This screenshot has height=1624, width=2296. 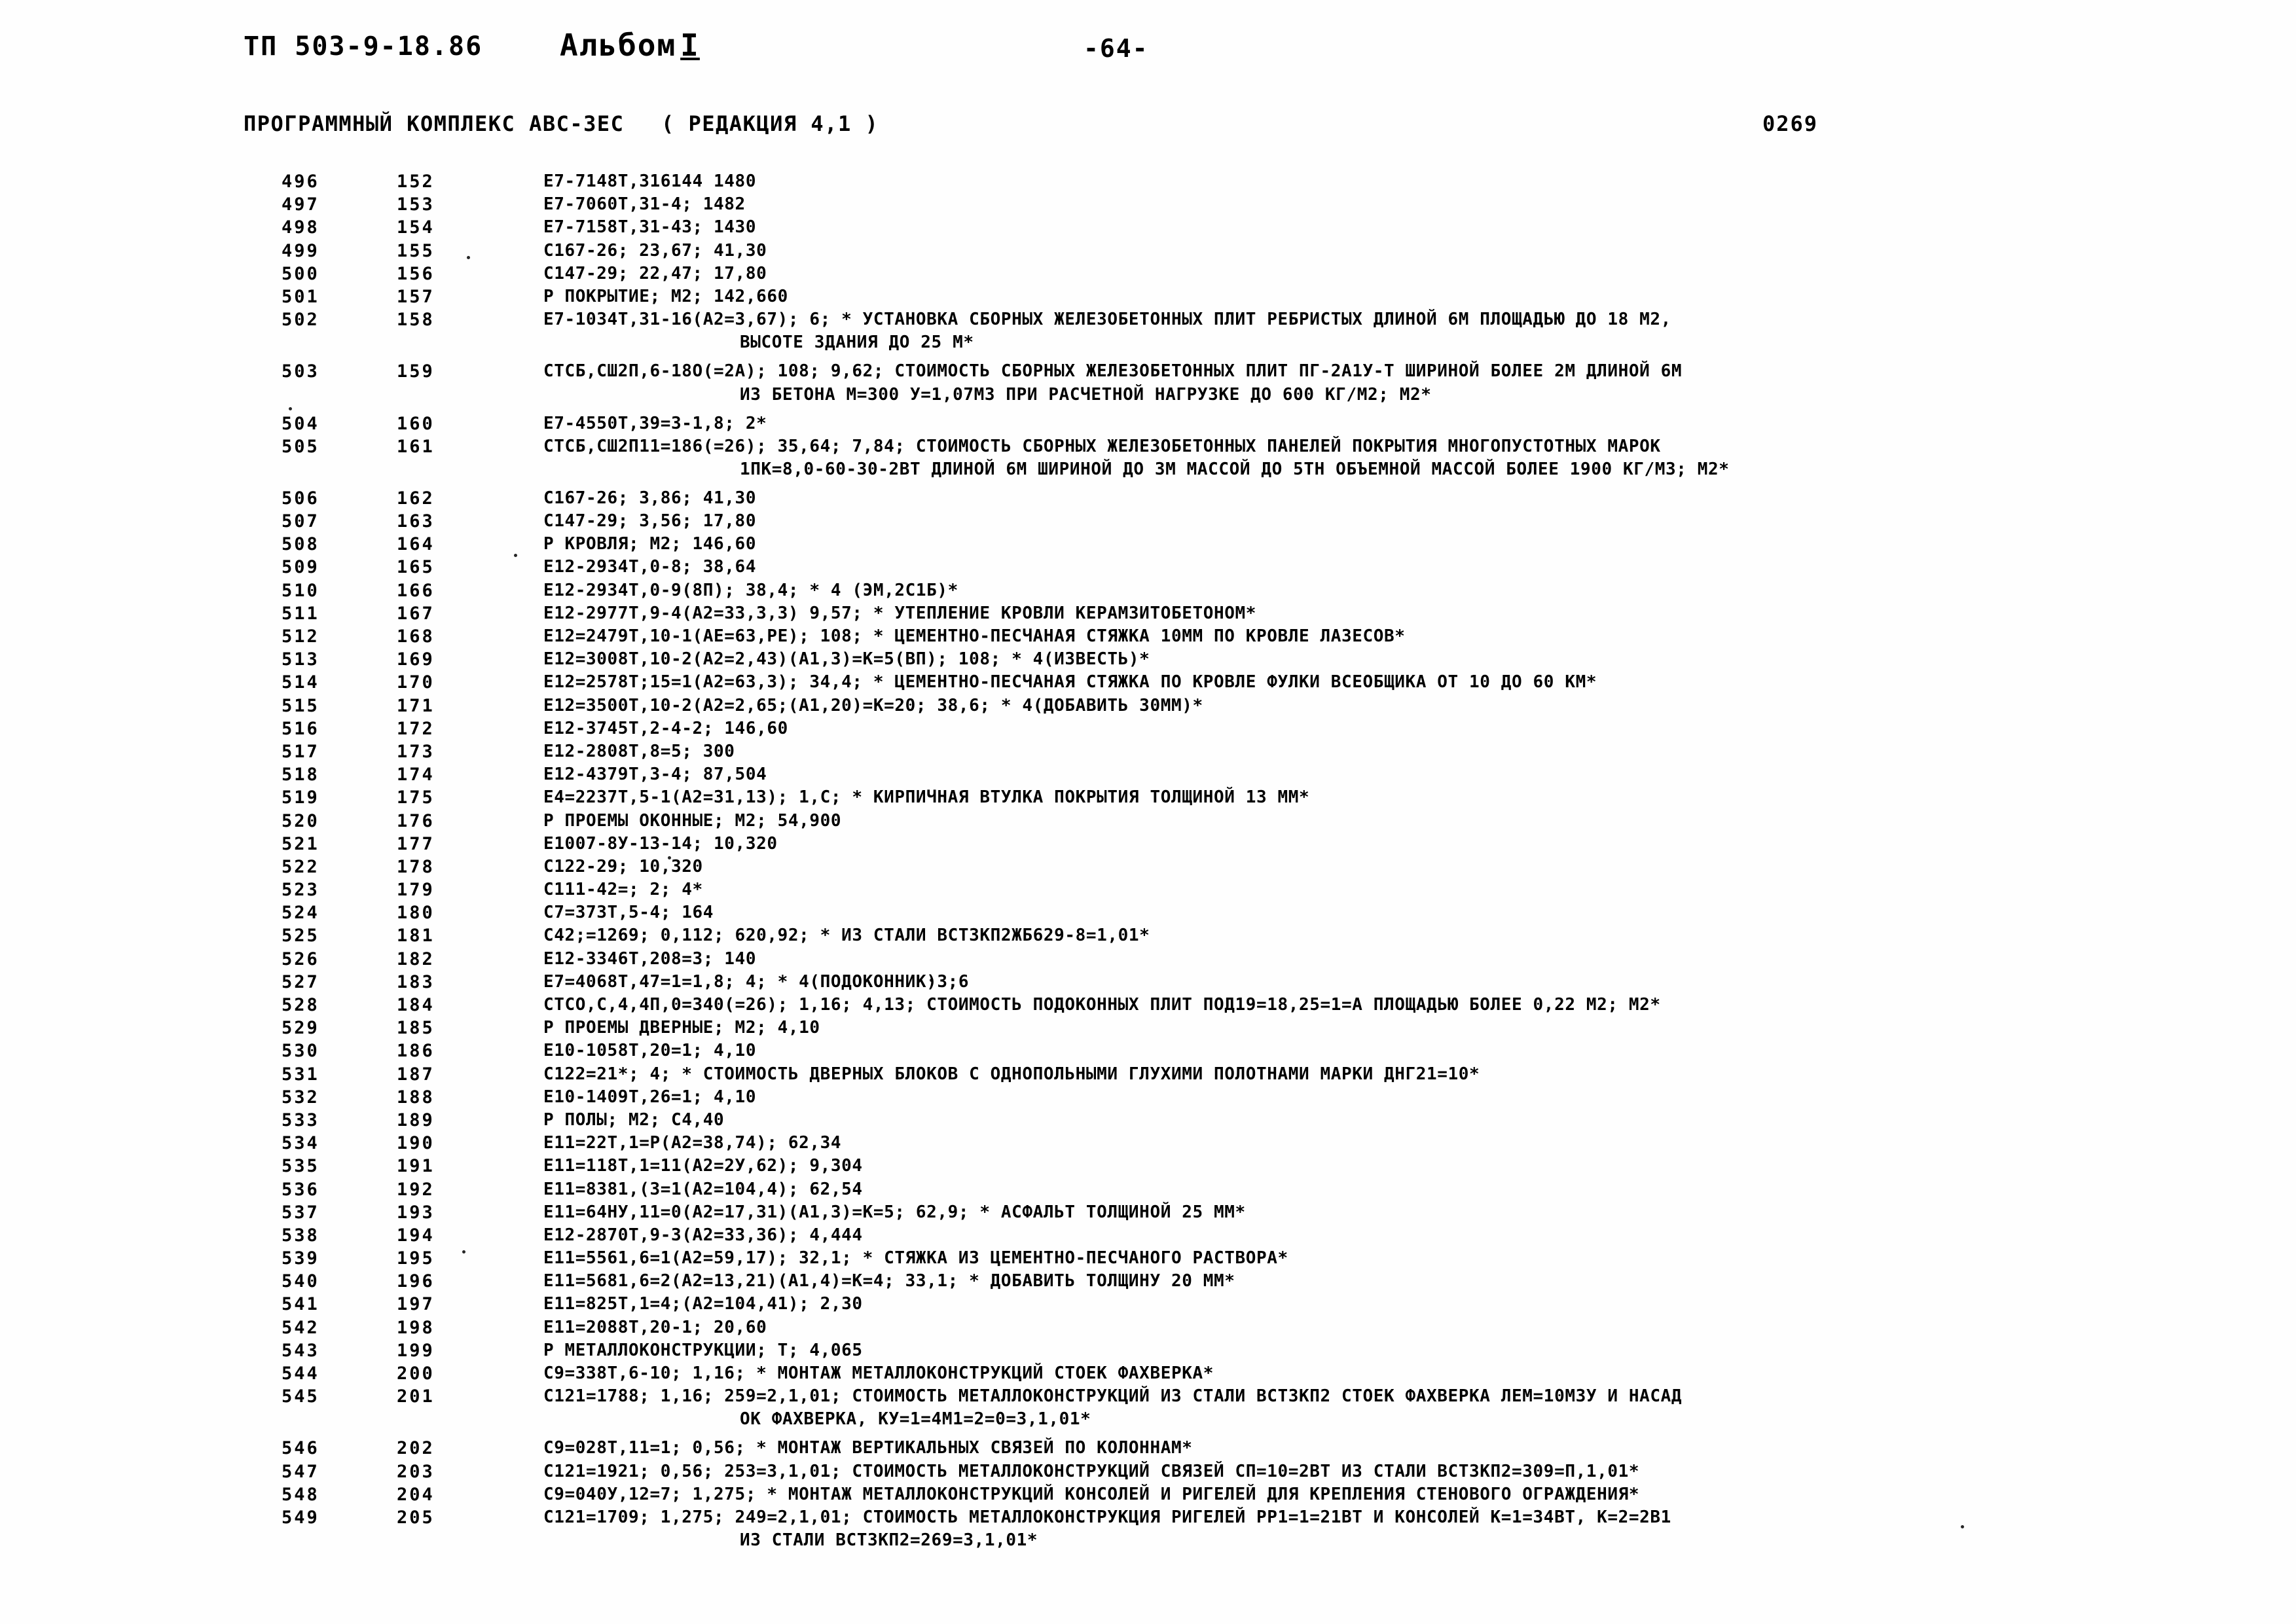 I want to click on row-resource-text: Е12-3346Т,208=3; 140, so click(x=650, y=958).